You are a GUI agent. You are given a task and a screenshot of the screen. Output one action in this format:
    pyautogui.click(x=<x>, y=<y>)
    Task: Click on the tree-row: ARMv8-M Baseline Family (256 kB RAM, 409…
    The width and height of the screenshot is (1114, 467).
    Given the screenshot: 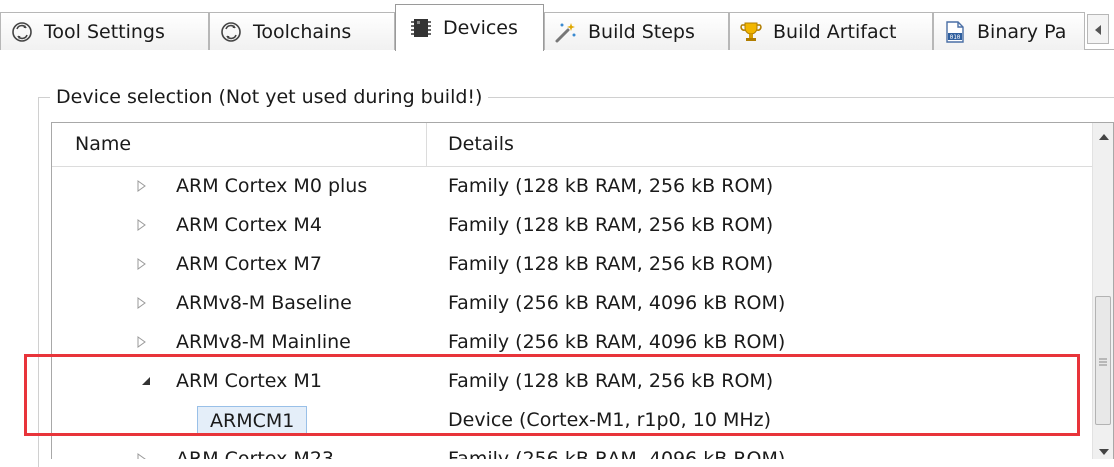 What is the action you would take?
    pyautogui.click(x=572, y=303)
    